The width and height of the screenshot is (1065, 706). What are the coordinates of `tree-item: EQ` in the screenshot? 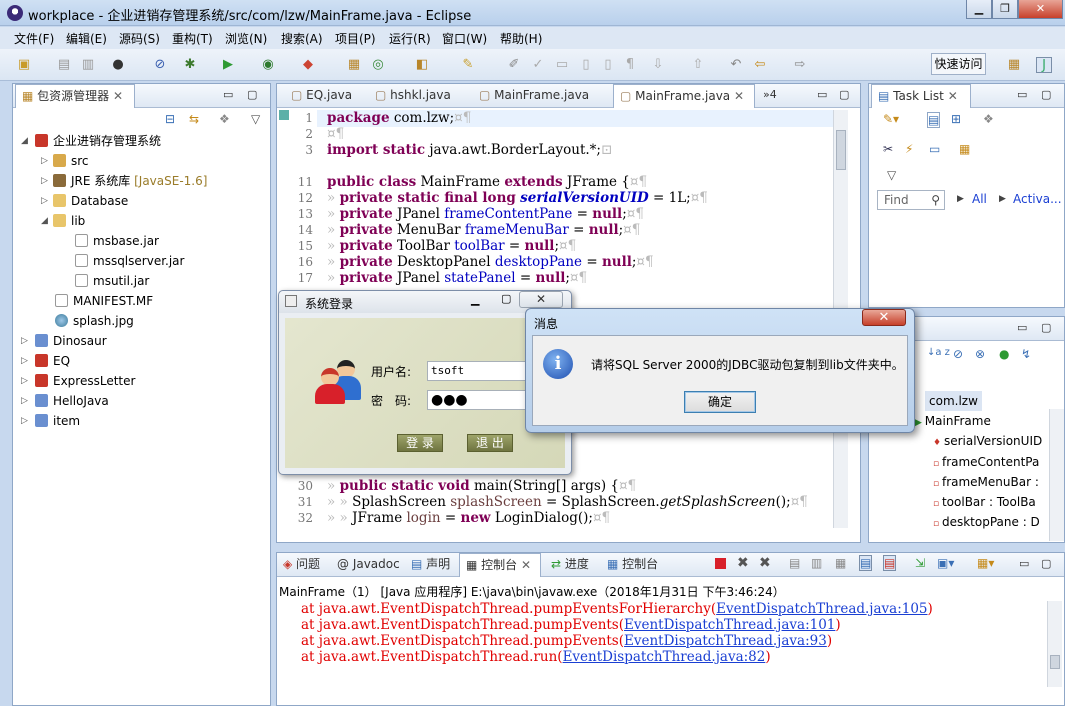 It's located at (52, 361).